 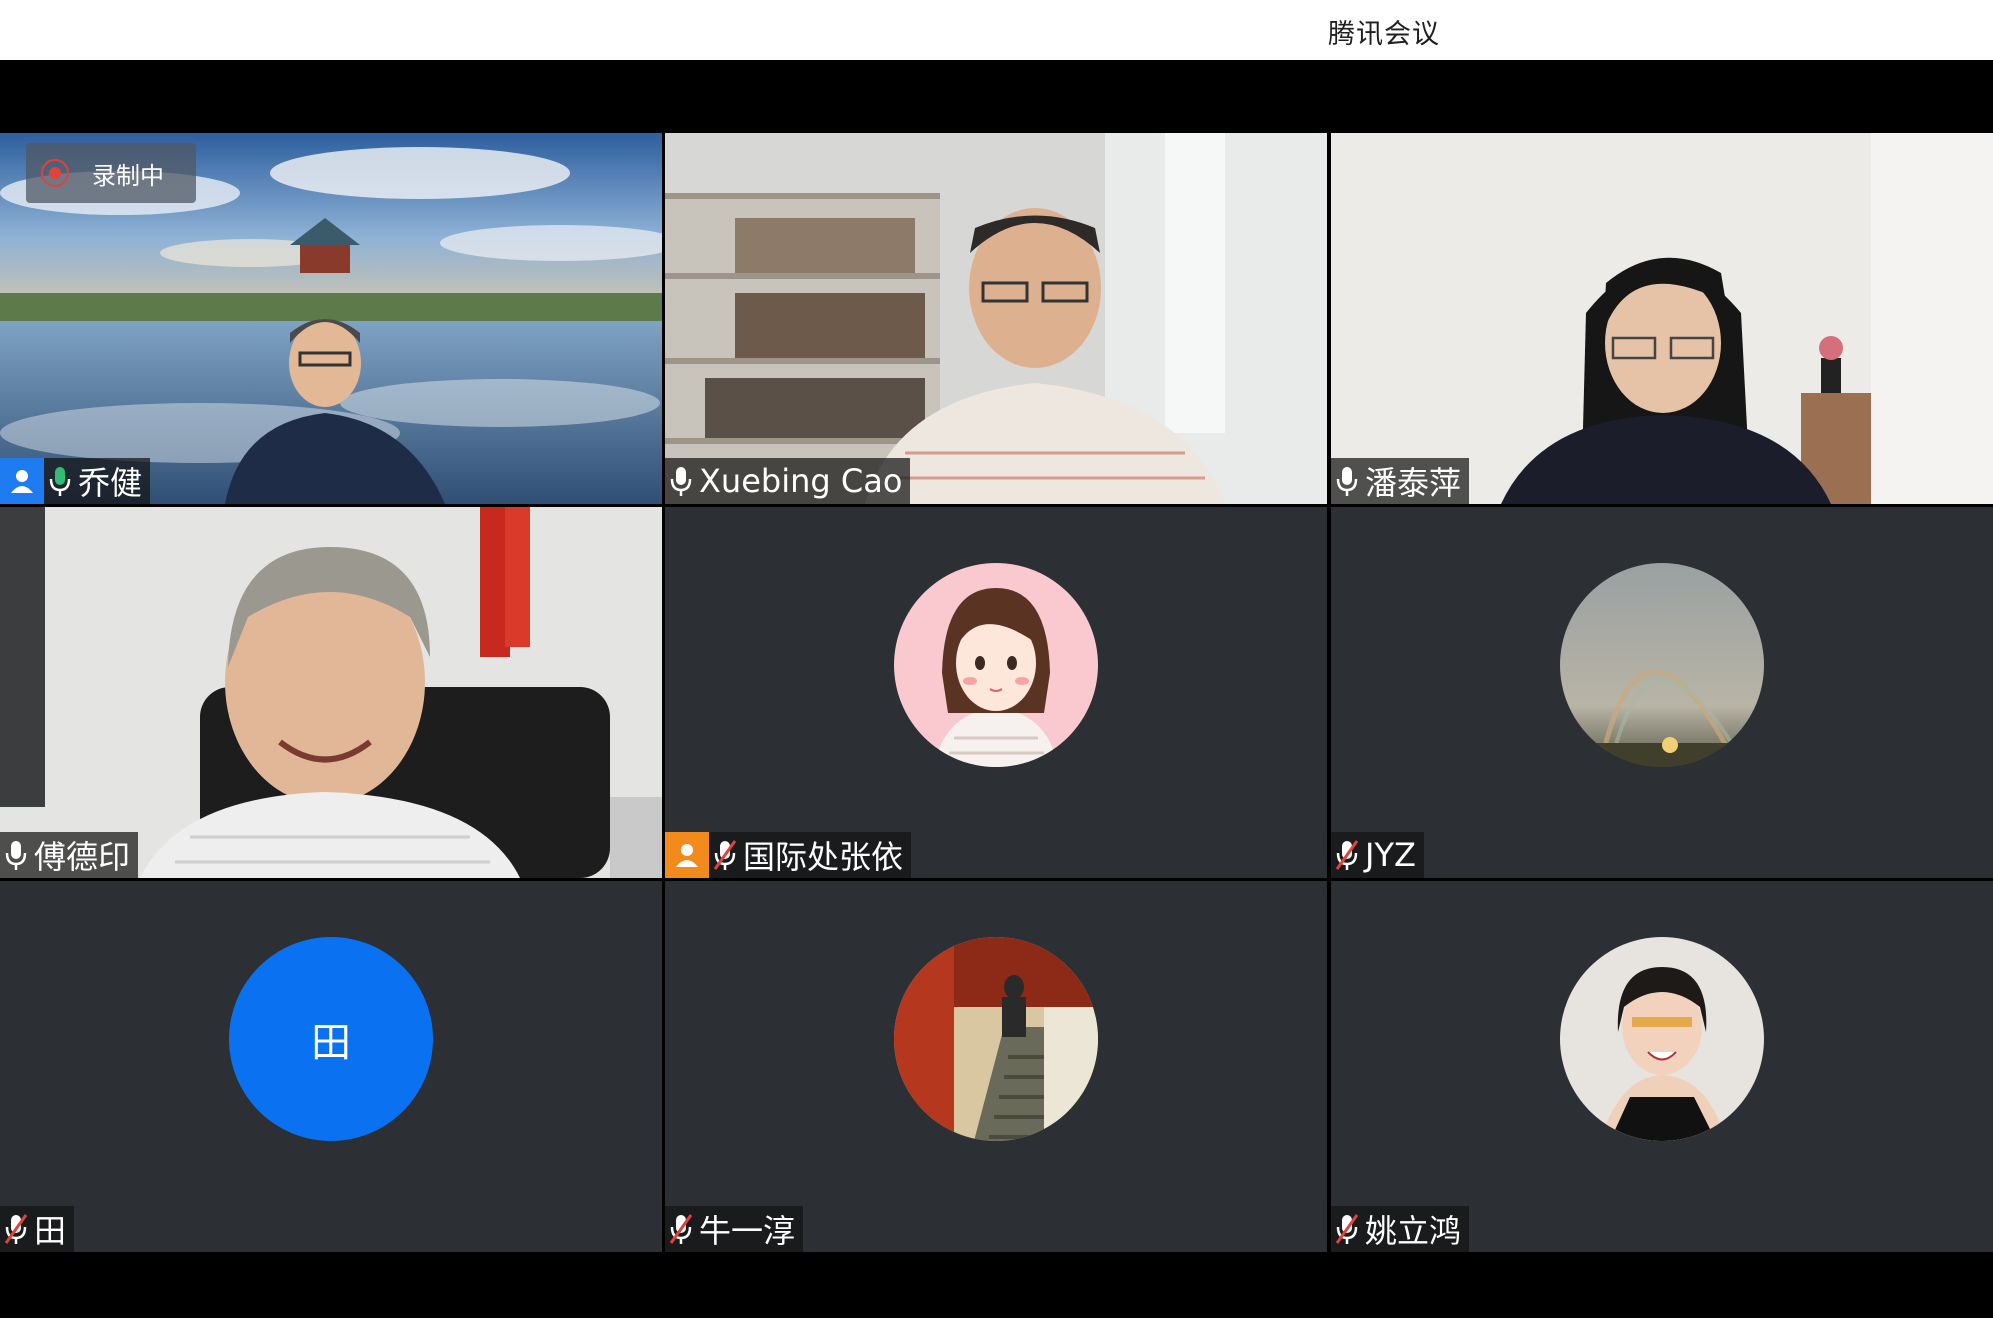 I want to click on participant-name-tag: 牛一淳, so click(x=734, y=1229).